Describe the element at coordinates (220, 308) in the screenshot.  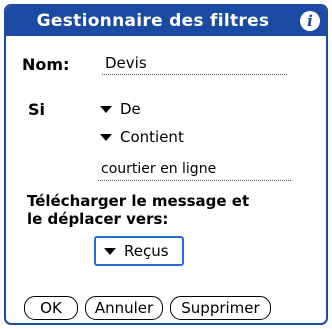
I see `delete-button: Supprimer` at that location.